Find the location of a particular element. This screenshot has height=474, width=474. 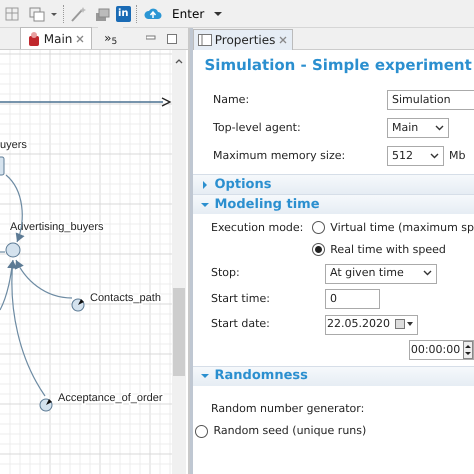

maximize-icon is located at coordinates (172, 39).